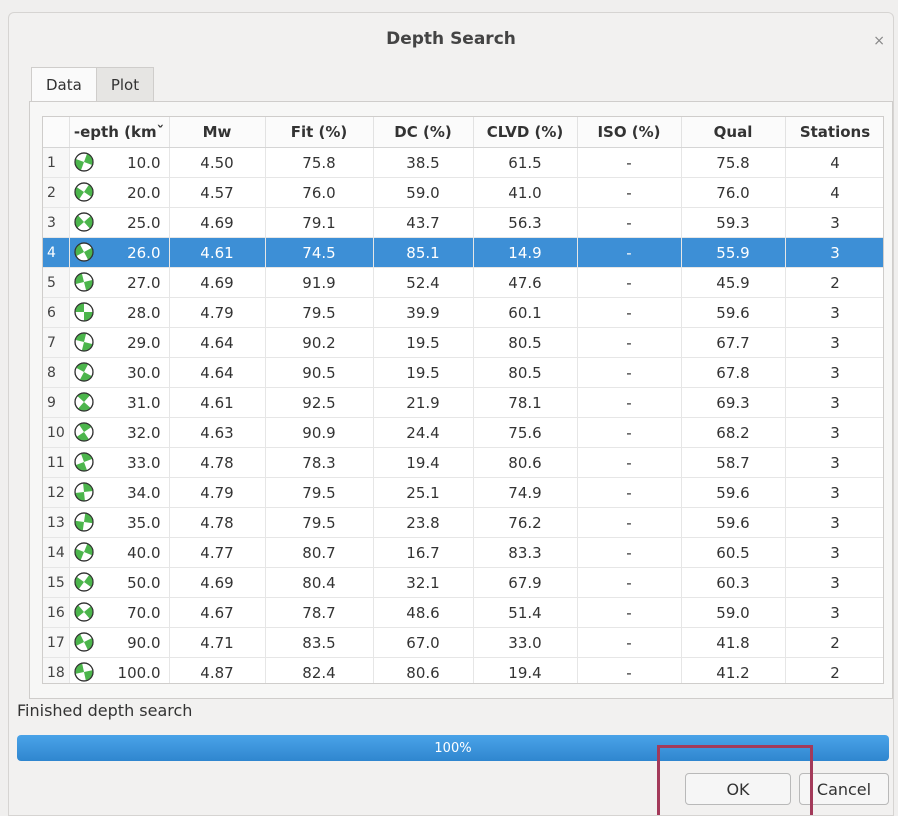 This screenshot has width=898, height=816. Describe the element at coordinates (64, 84) in the screenshot. I see `tab-data: Data` at that location.